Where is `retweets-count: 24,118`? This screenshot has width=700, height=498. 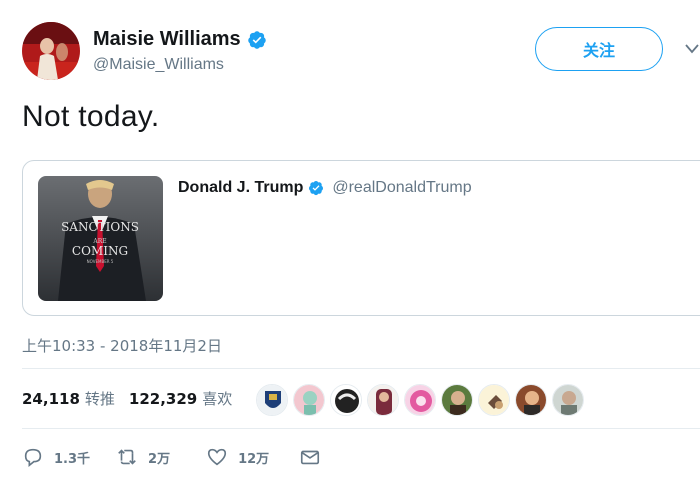
retweets-count: 24,118 is located at coordinates (51, 399).